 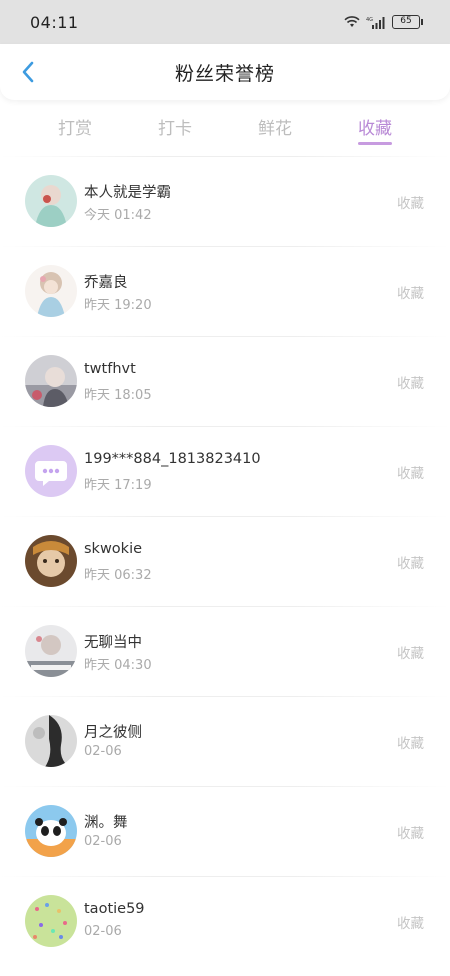 What do you see at coordinates (54, 22) in the screenshot?
I see `status-time: 04:11` at bounding box center [54, 22].